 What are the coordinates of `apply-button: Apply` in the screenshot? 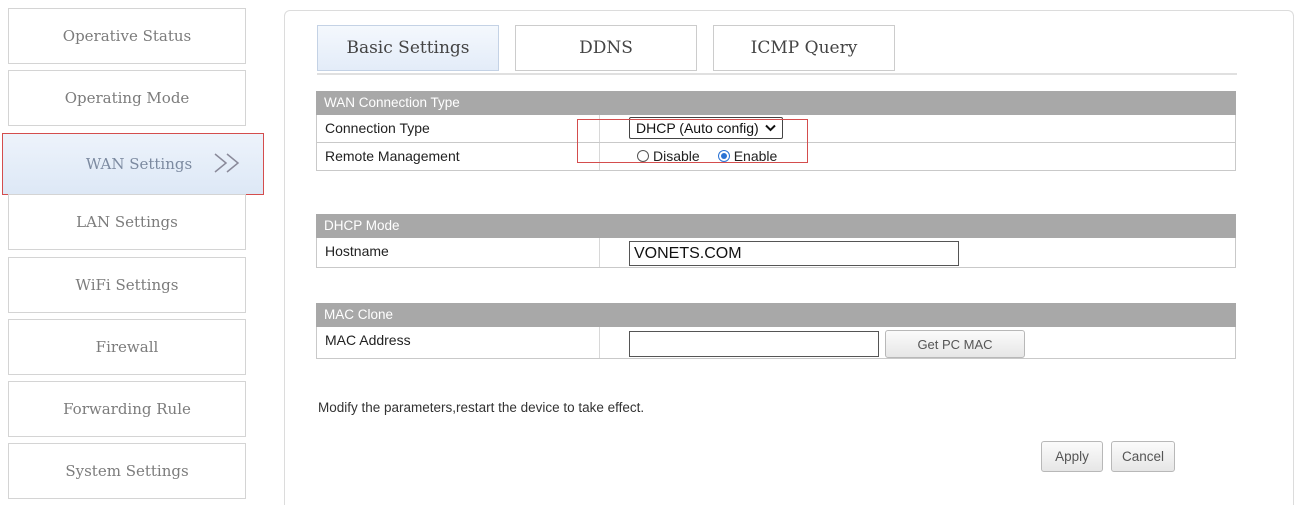 It's located at (1072, 456).